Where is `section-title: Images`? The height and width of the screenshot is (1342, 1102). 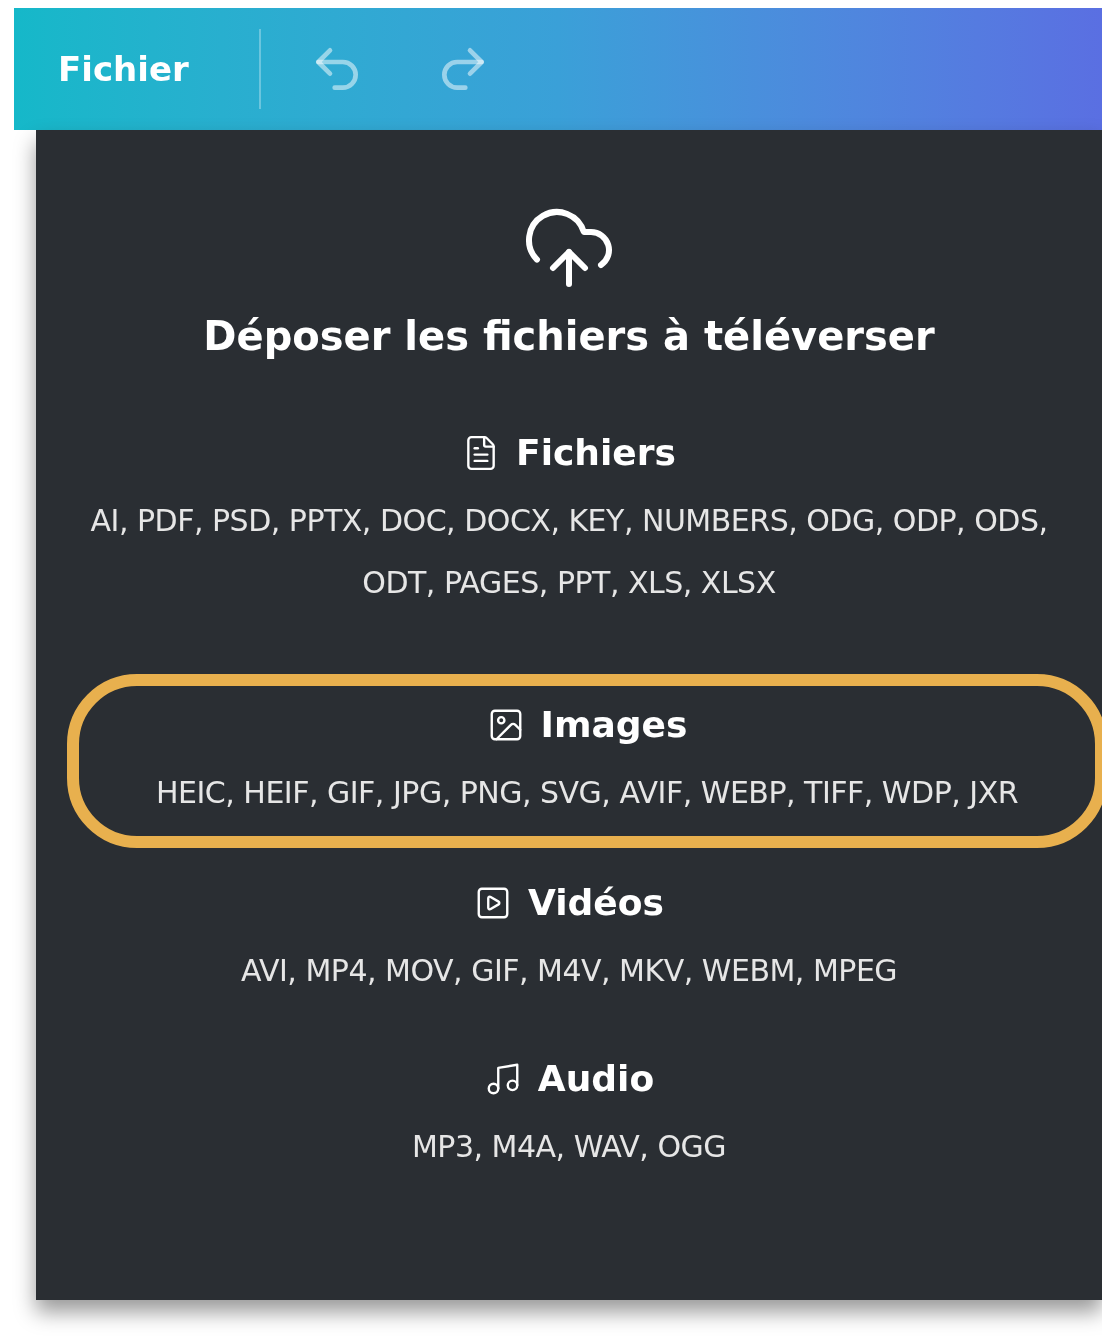
section-title: Images is located at coordinates (614, 725).